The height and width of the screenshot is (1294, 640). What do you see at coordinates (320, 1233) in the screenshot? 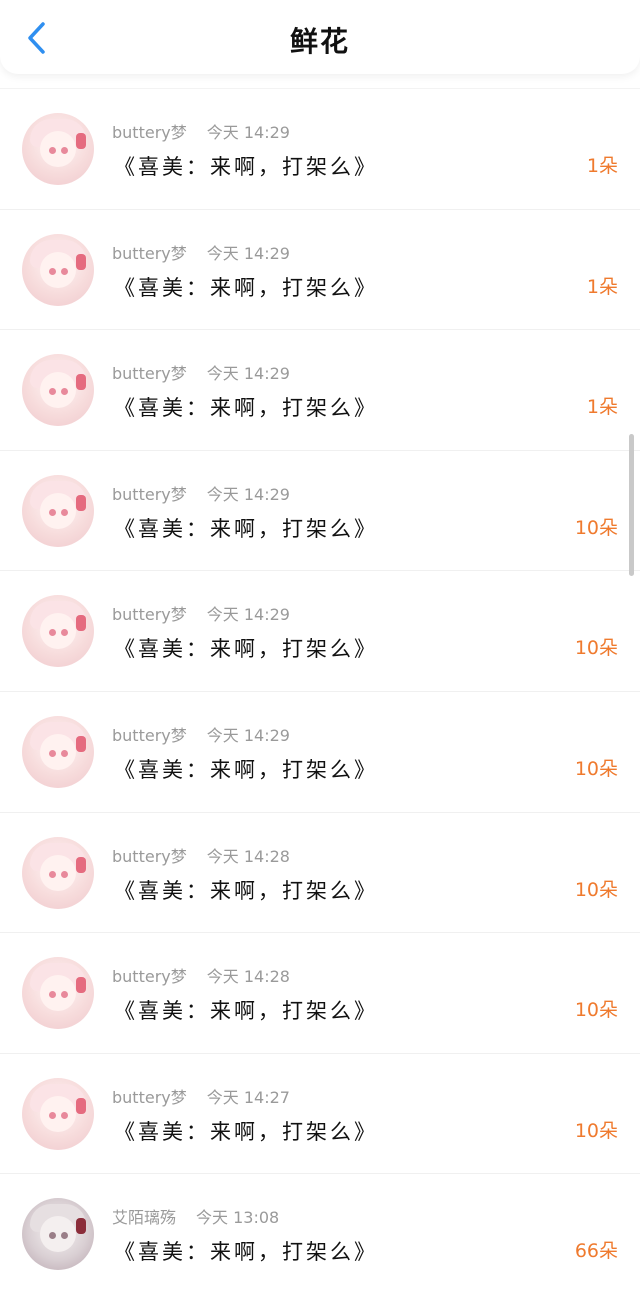
I see `list-item: 艾陌璃殇 今天 13:08 《喜美：来啊，打架么》 66朵` at bounding box center [320, 1233].